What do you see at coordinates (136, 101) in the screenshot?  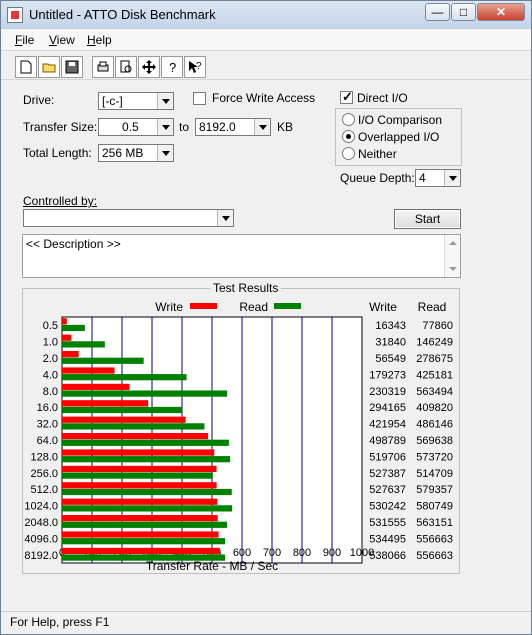 I see `drive-select: [-c-]` at bounding box center [136, 101].